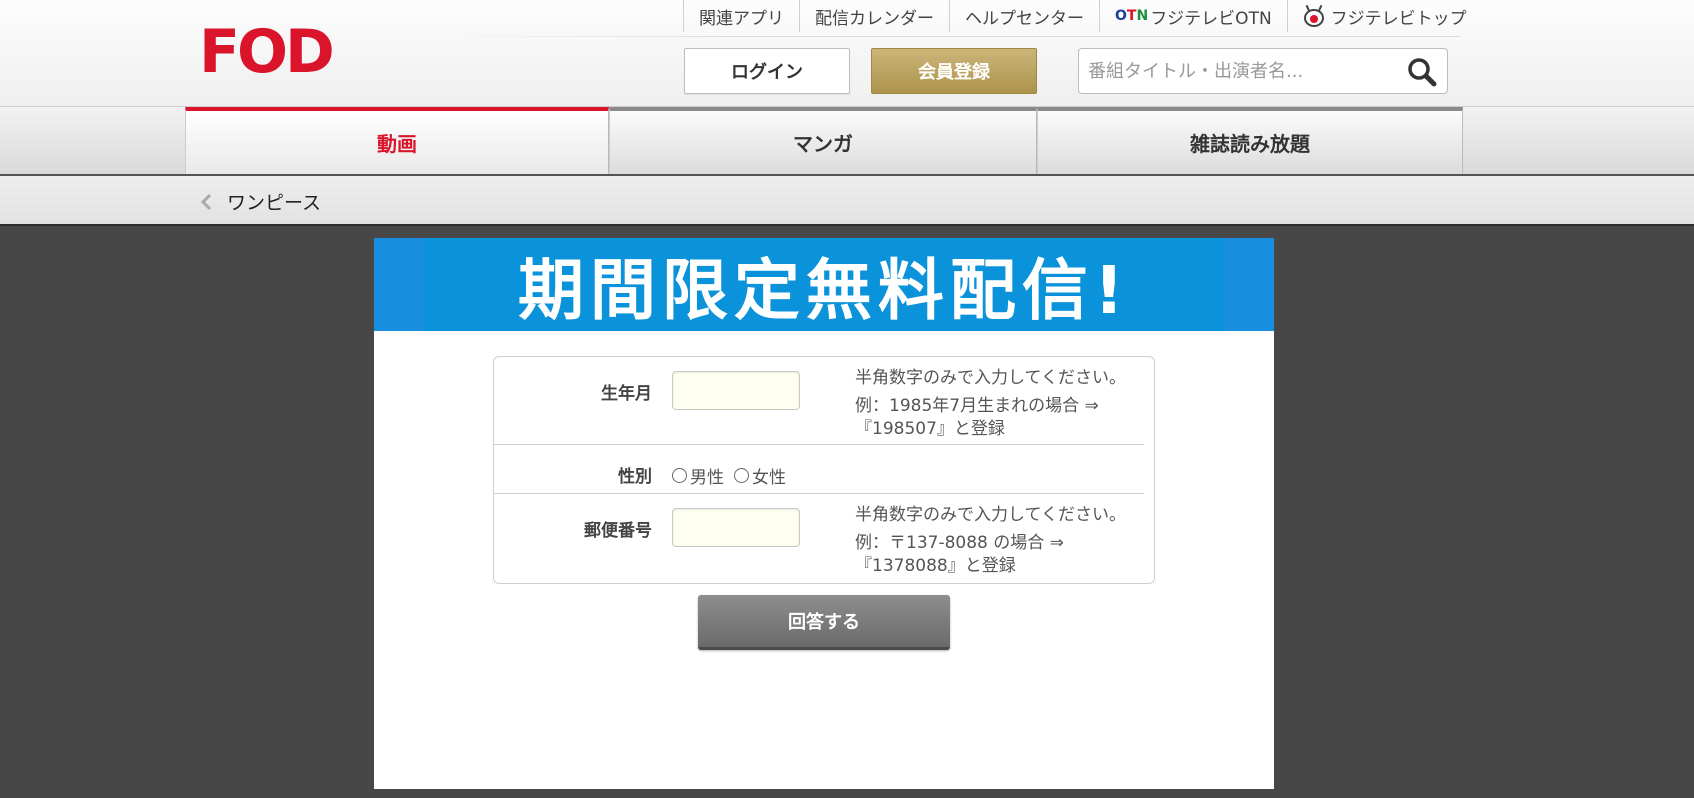  I want to click on gender-option-male: 男性, so click(698, 475).